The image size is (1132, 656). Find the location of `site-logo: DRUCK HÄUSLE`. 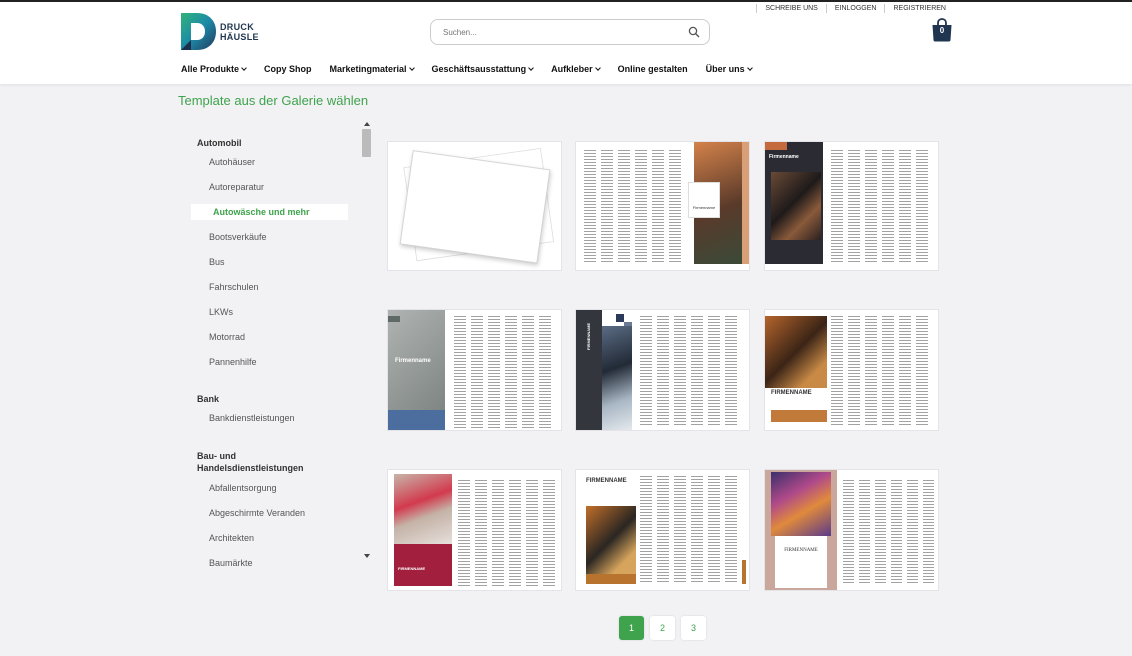

site-logo: DRUCK HÄUSLE is located at coordinates (220, 31).